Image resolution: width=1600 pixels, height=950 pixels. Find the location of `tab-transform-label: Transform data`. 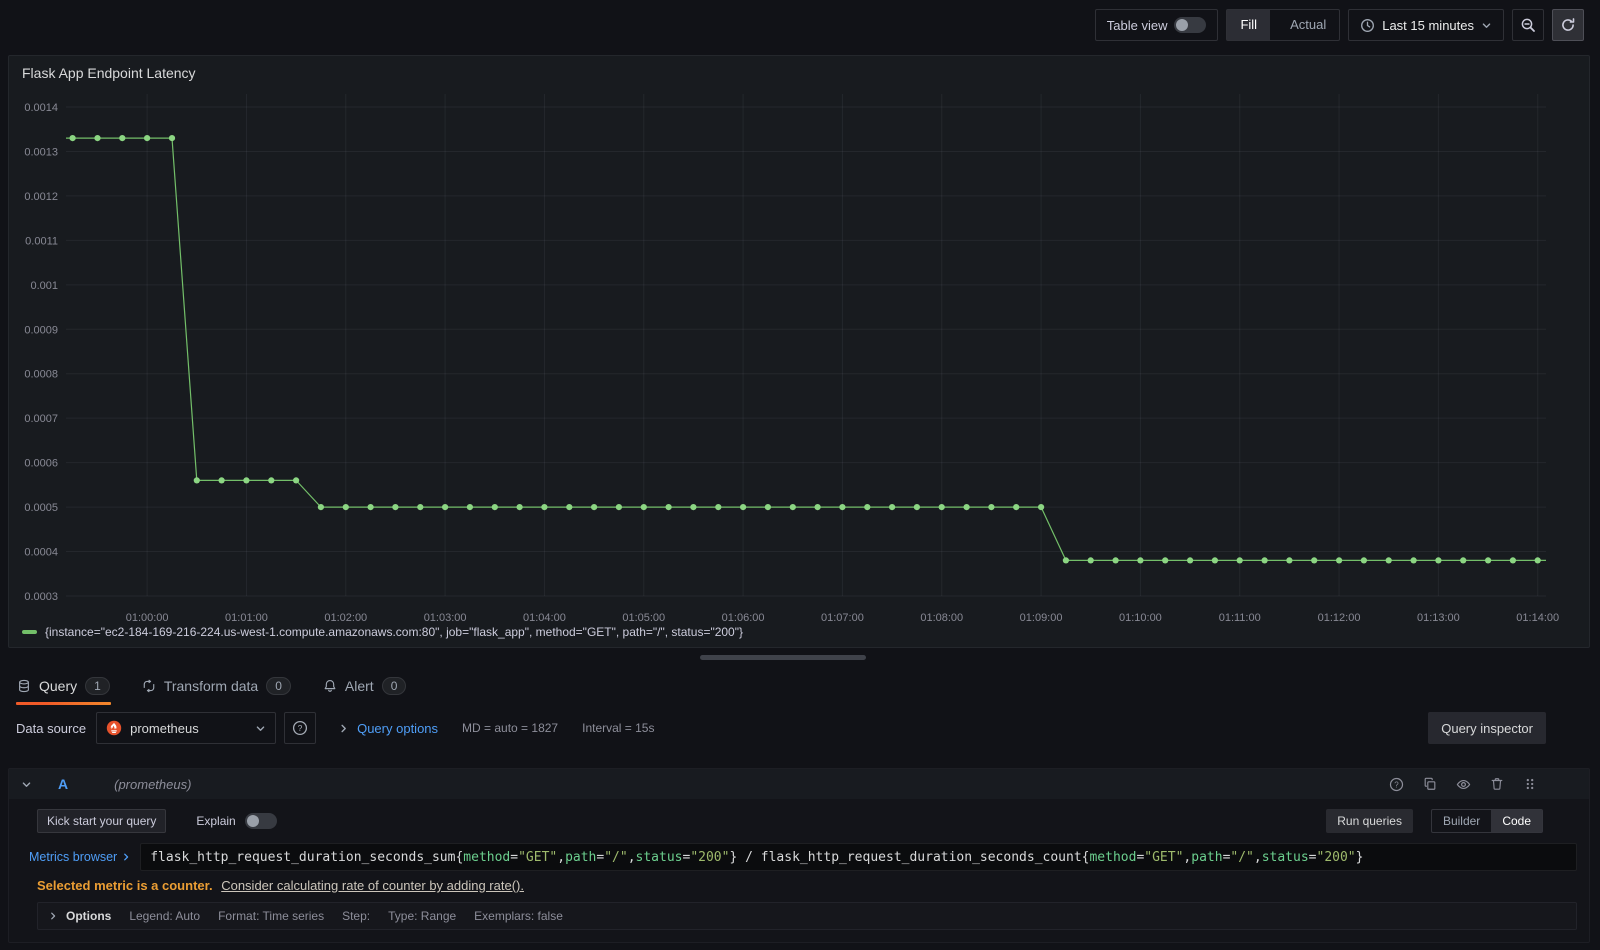

tab-transform-label: Transform data is located at coordinates (211, 686).